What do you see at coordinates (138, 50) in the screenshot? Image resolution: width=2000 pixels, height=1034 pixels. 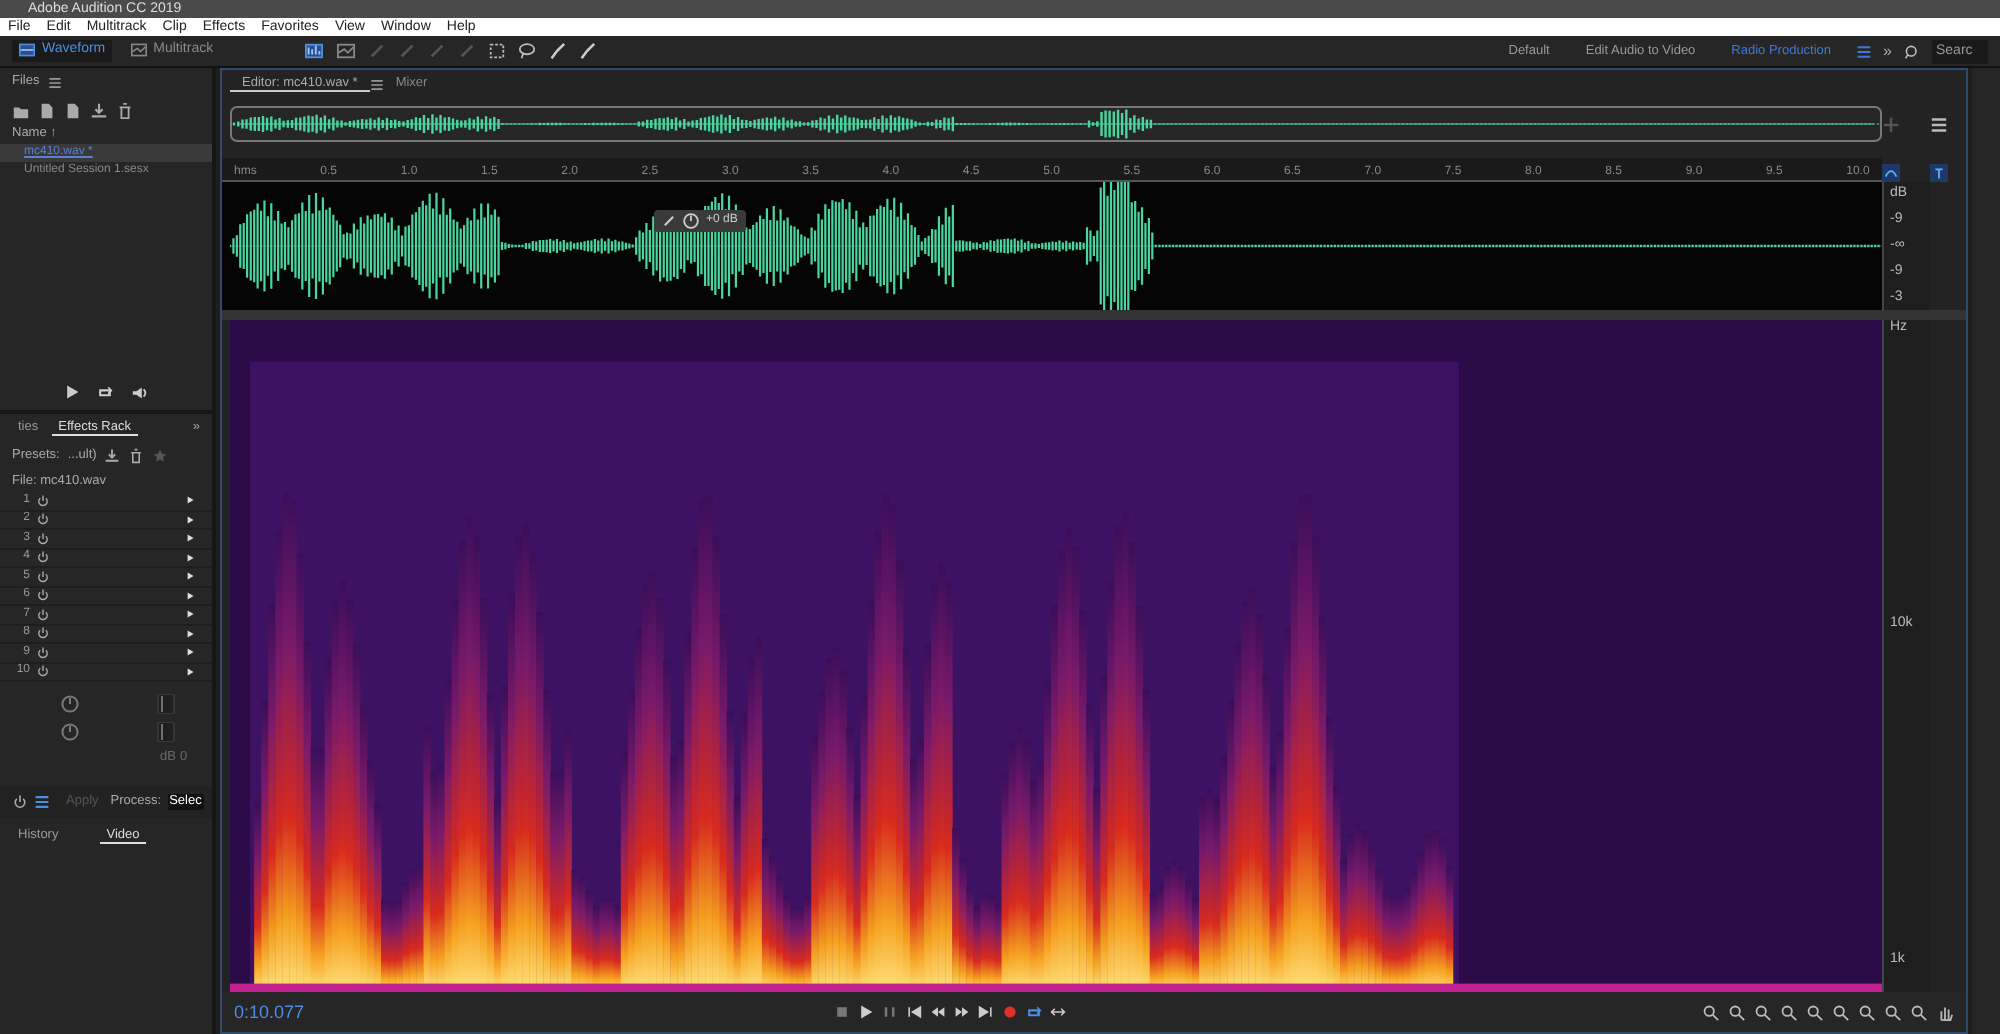 I see `multitrack-icon` at bounding box center [138, 50].